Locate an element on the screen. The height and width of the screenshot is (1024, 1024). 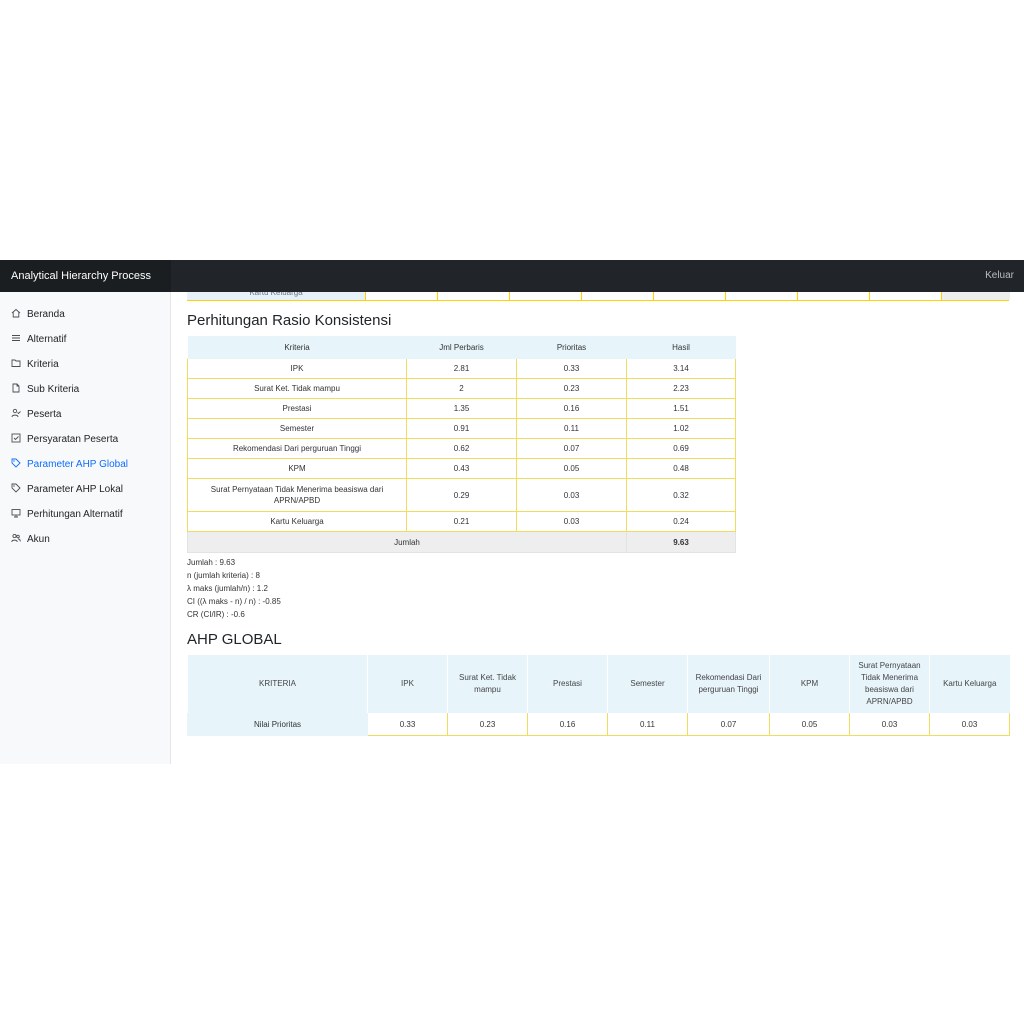
summary-line: Jumlah : 9.63 is located at coordinates (211, 562).